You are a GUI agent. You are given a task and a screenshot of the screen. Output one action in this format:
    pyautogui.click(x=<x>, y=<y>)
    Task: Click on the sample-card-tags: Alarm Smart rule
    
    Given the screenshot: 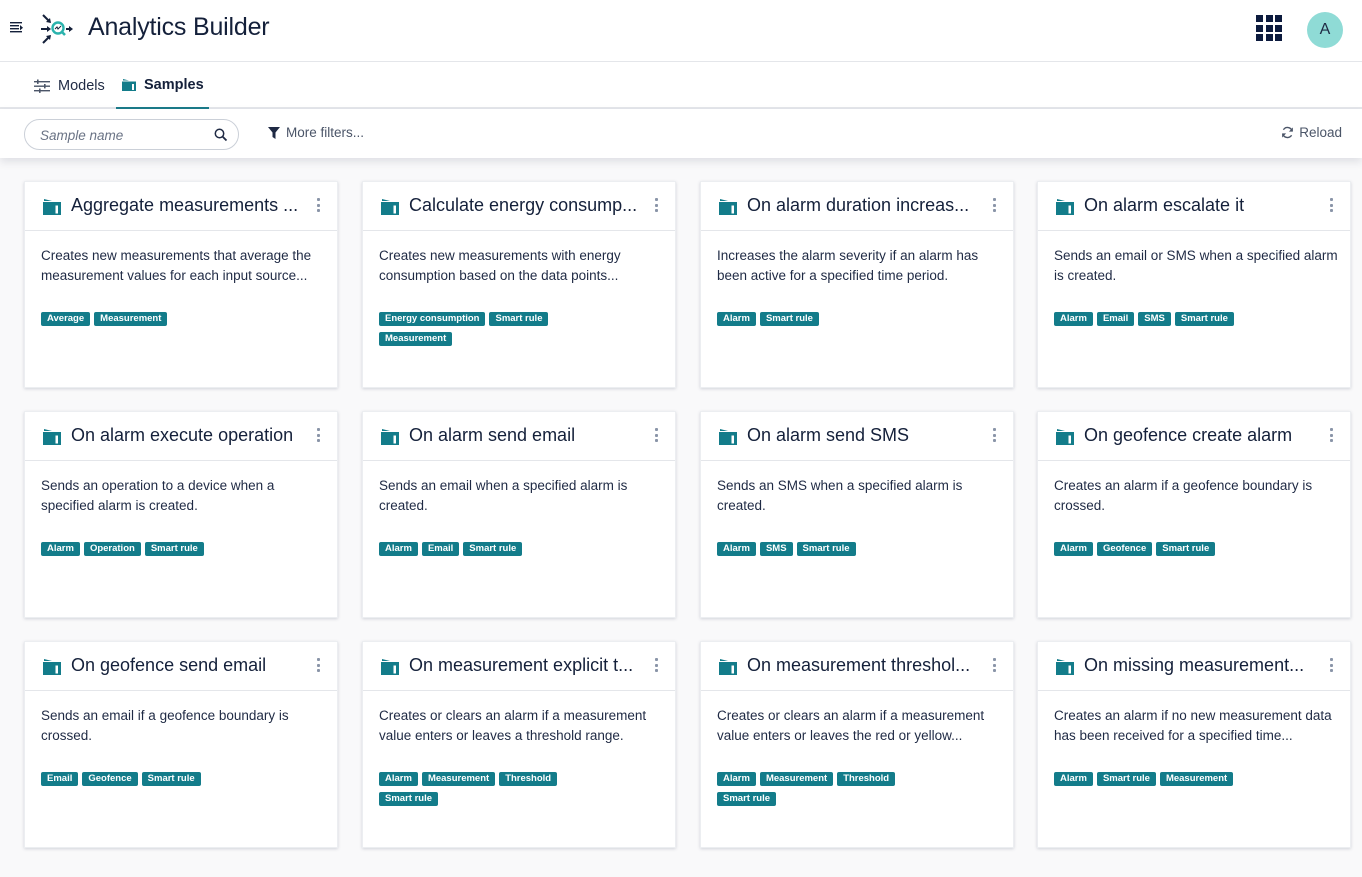 What is the action you would take?
    pyautogui.click(x=837, y=319)
    